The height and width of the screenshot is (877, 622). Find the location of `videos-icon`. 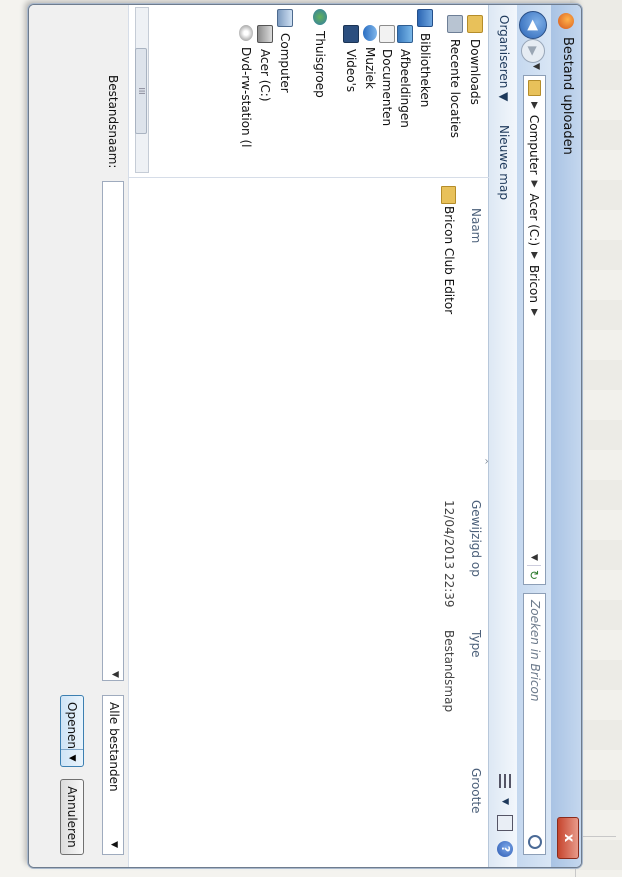

videos-icon is located at coordinates (351, 34).